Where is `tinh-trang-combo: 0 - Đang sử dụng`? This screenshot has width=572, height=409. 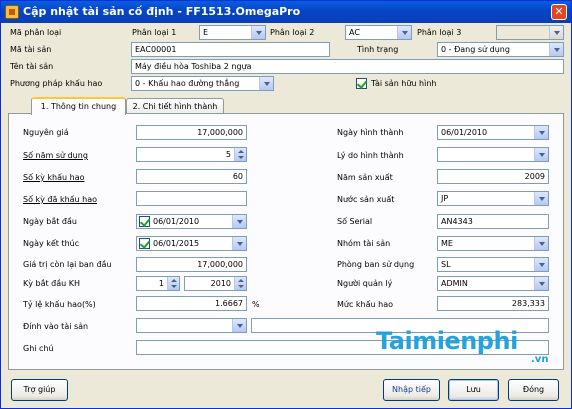
tinh-trang-combo: 0 - Đang sử dụng is located at coordinates (500, 49).